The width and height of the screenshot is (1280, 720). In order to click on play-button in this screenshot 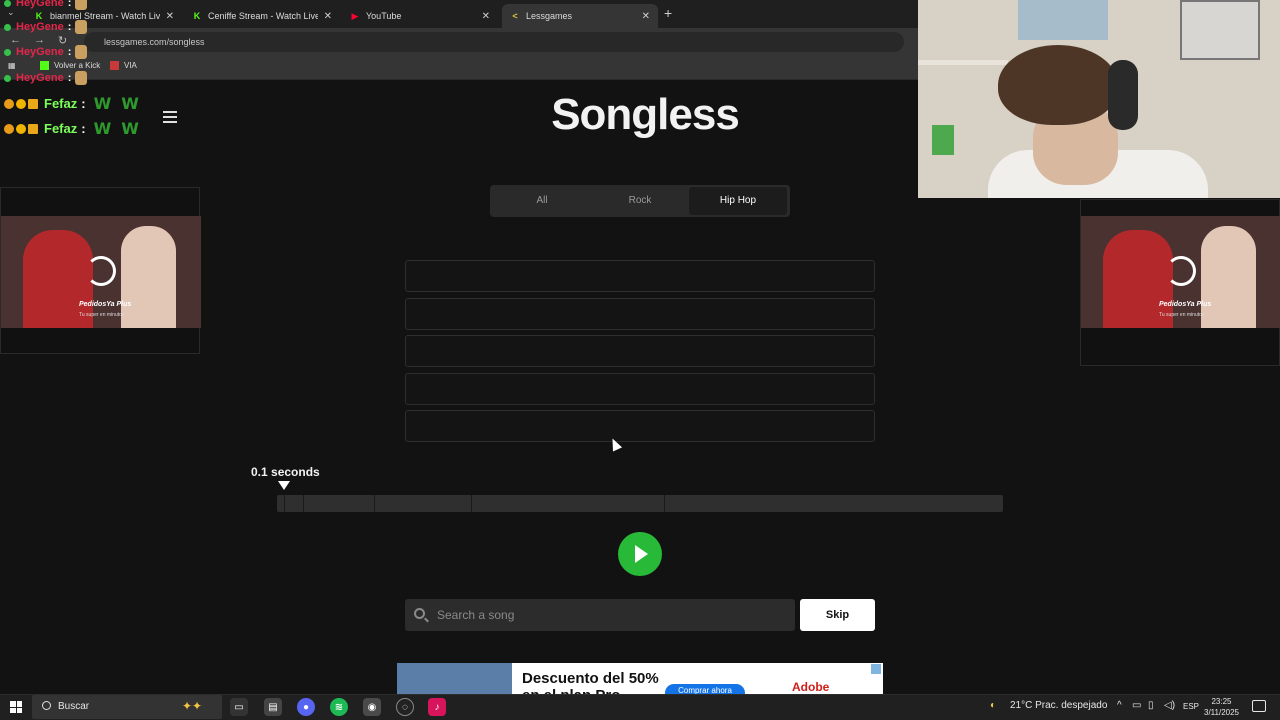, I will do `click(640, 554)`.